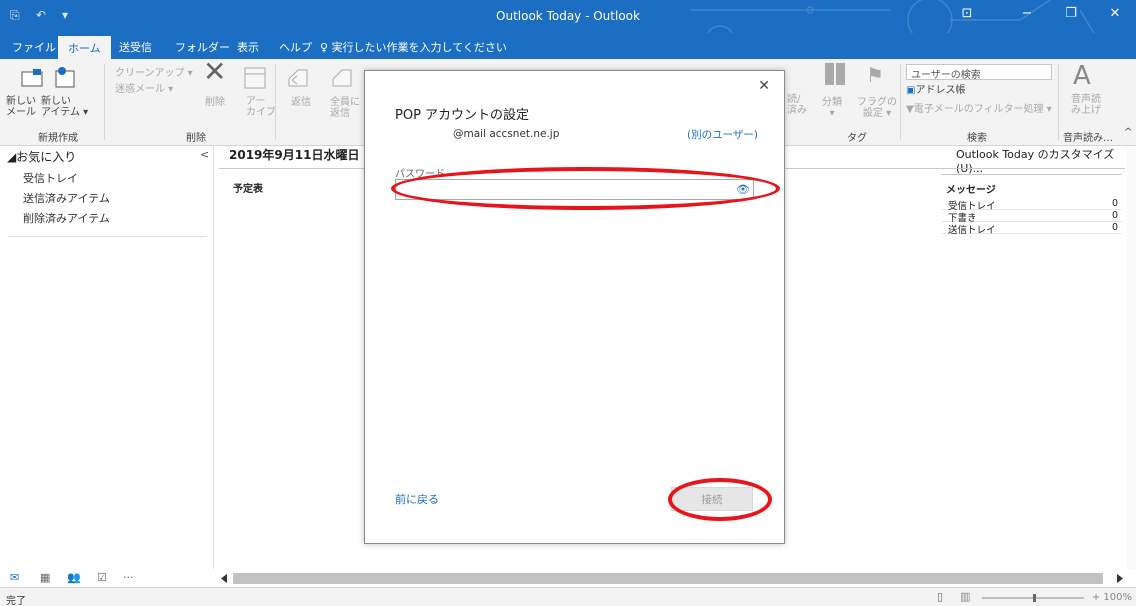 This screenshot has height=606, width=1136. What do you see at coordinates (255, 78) in the screenshot?
I see `archive-icon` at bounding box center [255, 78].